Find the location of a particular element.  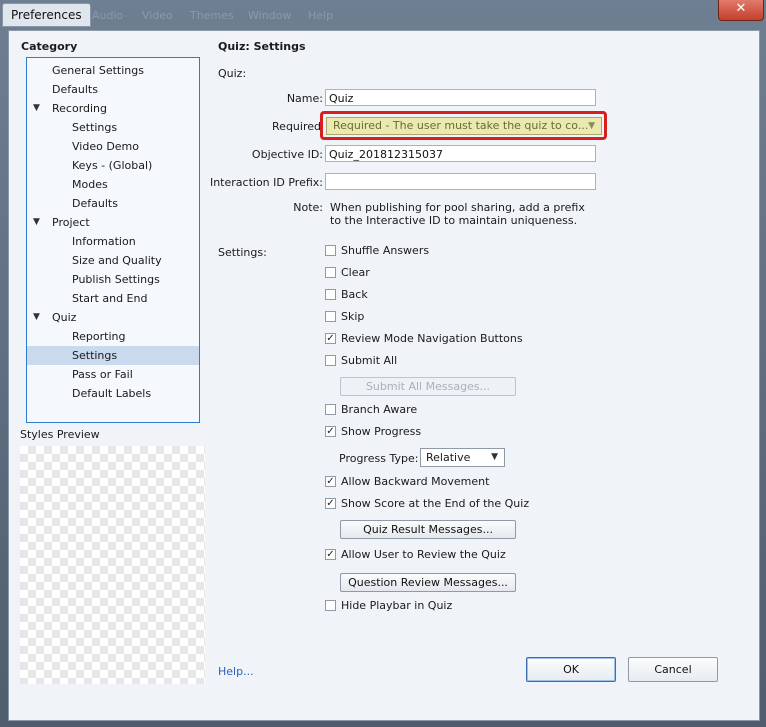

sidebar-item-quiz: ▼ Quiz is located at coordinates (113, 317).